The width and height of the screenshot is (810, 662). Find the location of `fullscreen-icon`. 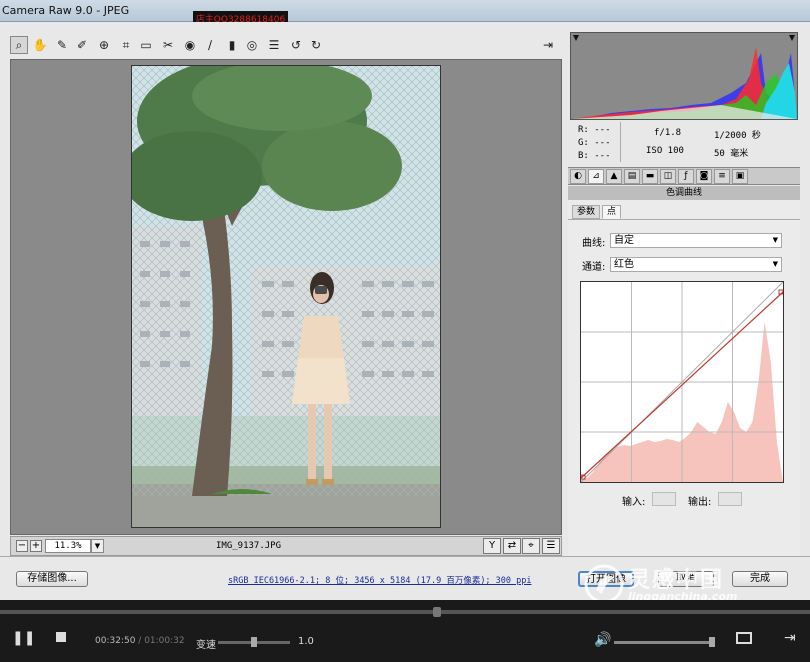

fullscreen-icon is located at coordinates (744, 638).